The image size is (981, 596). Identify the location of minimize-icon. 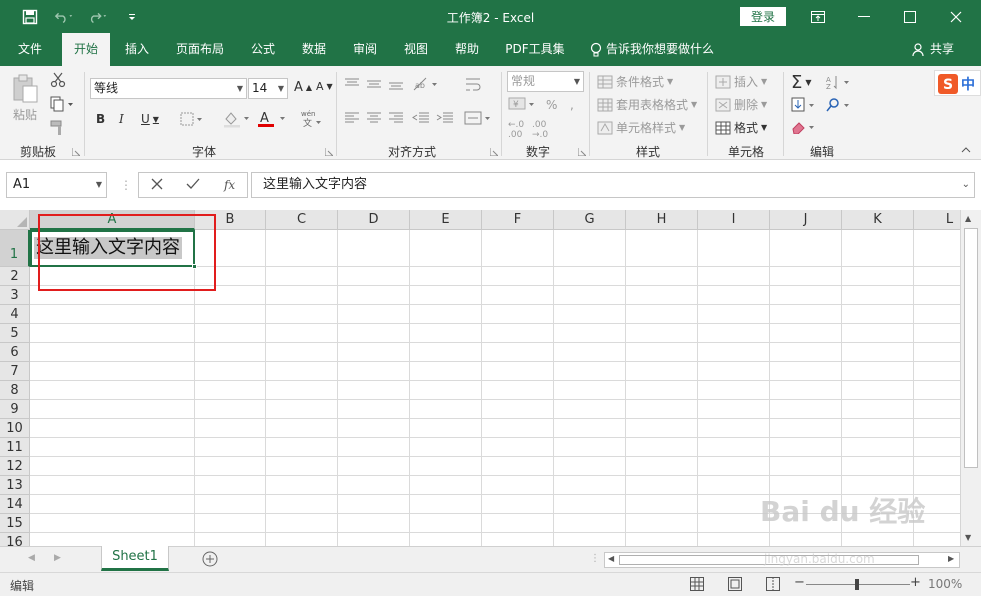
(864, 16).